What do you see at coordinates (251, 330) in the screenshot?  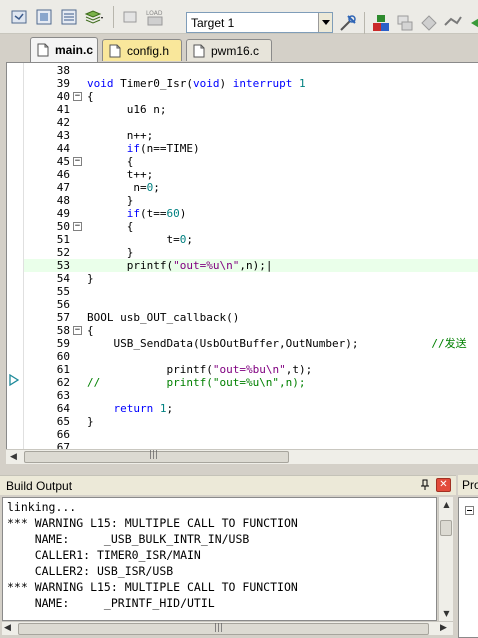 I see `code-line: 58−{` at bounding box center [251, 330].